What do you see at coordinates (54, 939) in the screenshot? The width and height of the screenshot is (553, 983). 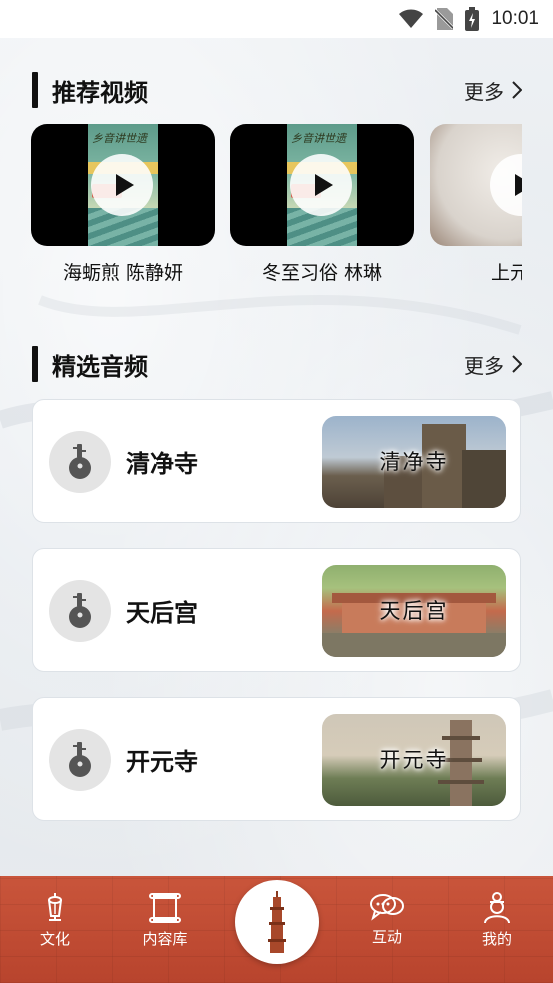 I see `nav-label: 文化` at bounding box center [54, 939].